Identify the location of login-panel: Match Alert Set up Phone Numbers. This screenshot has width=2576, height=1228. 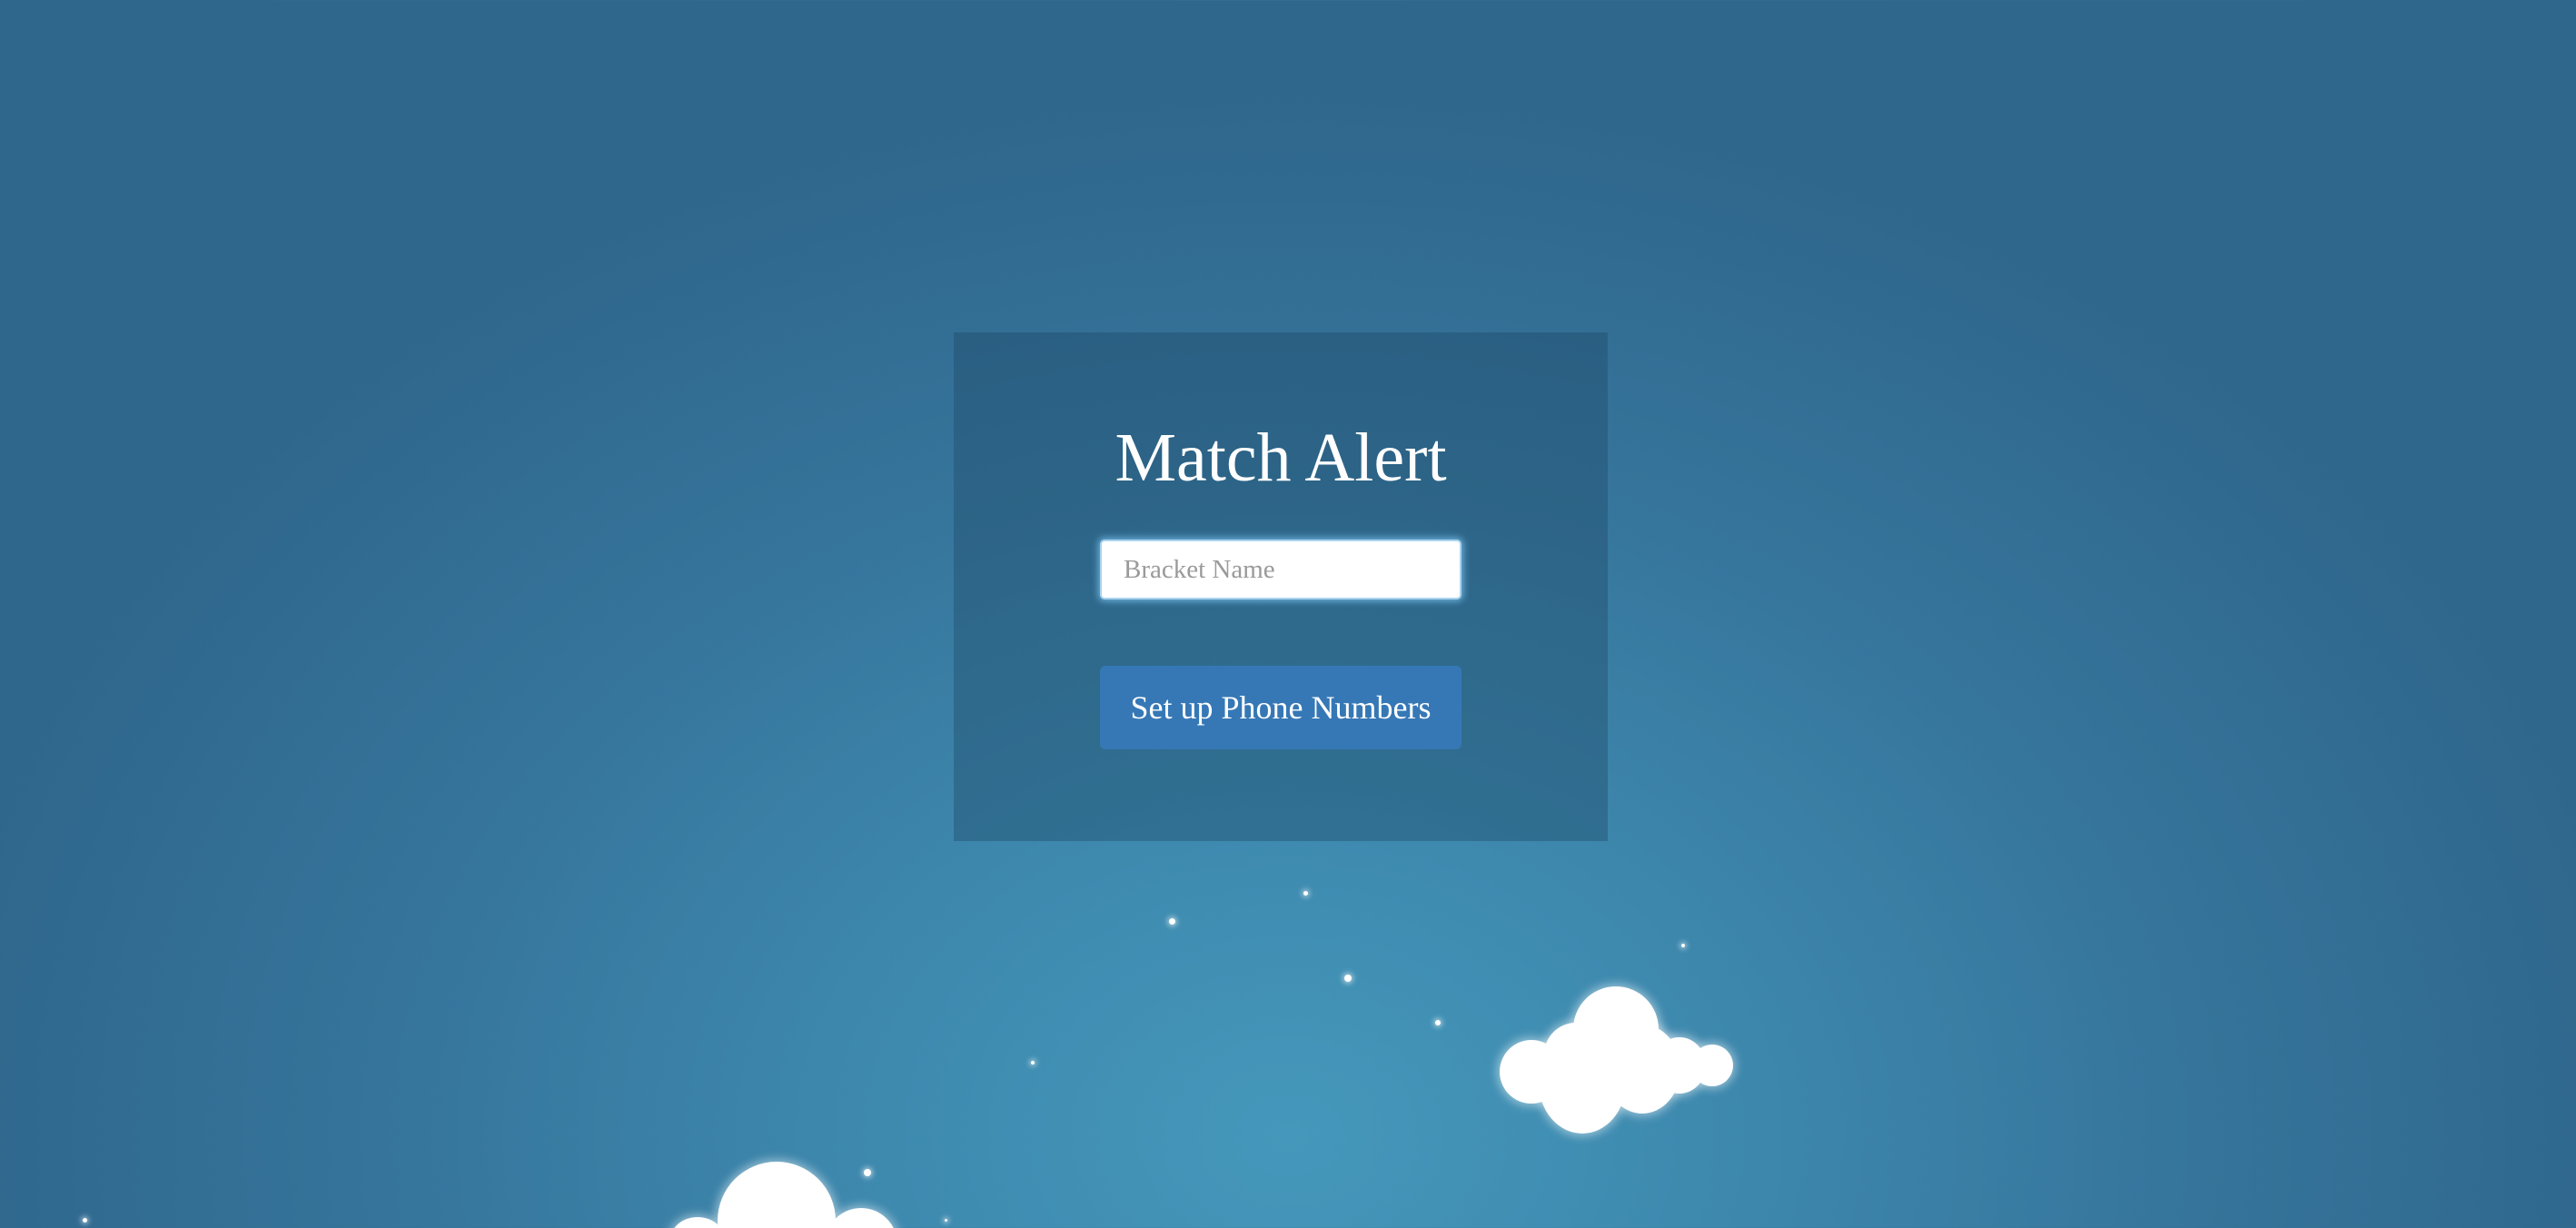
(1281, 586).